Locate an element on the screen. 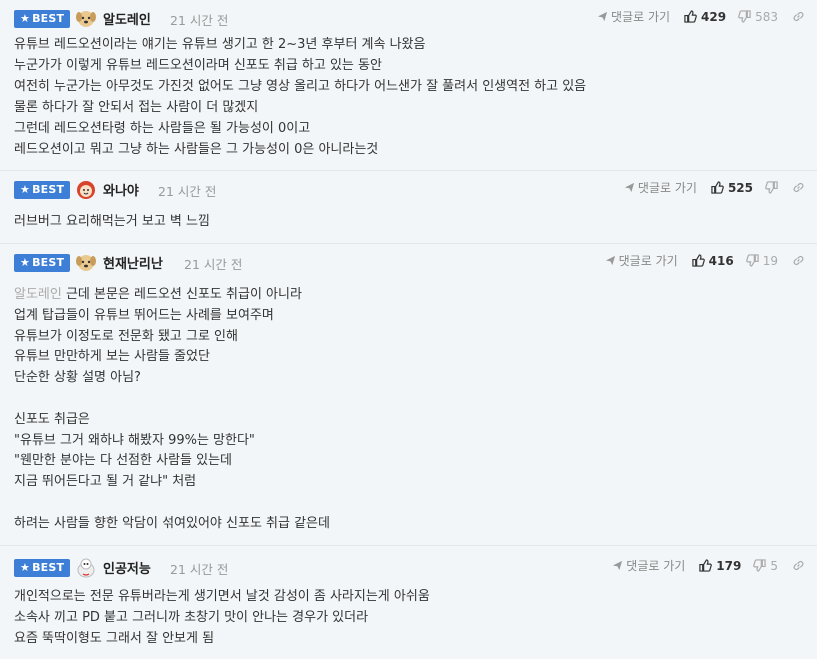 Image resolution: width=817 pixels, height=659 pixels. comment-line: 개인적으로는 전문 유튜버라는게 생기면서 날것 감성이 좀 사라지는게 아쉬움 is located at coordinates (222, 596).